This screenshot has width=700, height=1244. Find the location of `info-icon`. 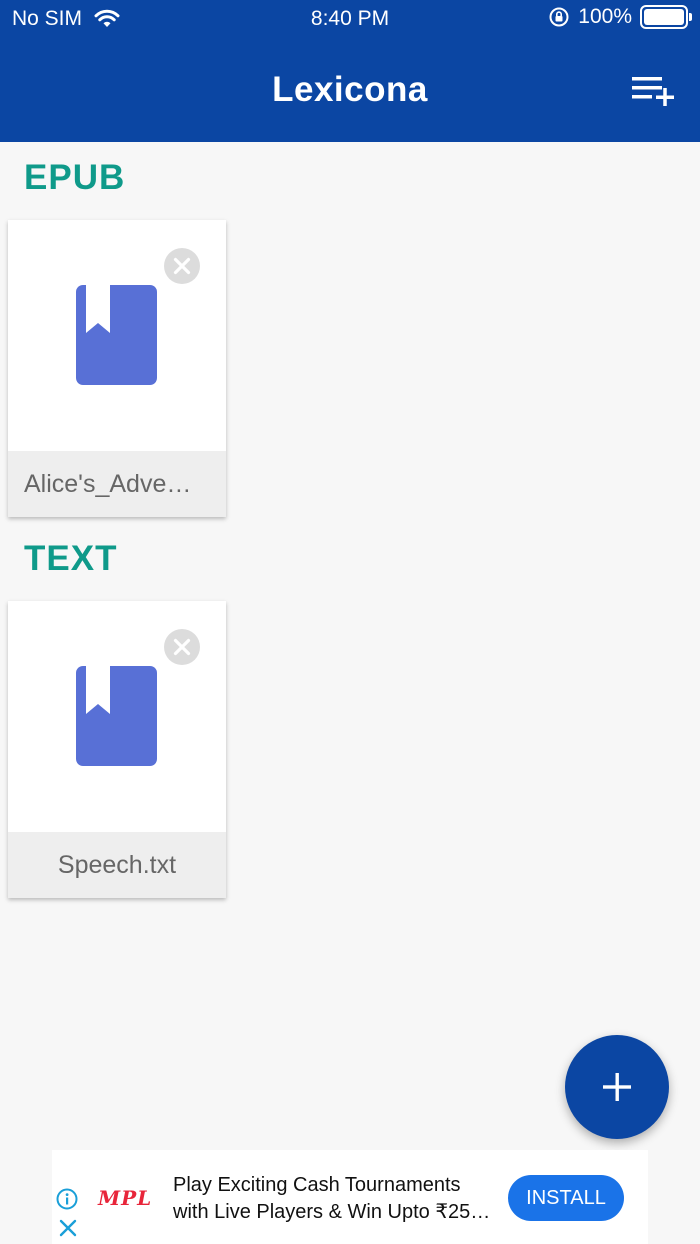

info-icon is located at coordinates (67, 1199).